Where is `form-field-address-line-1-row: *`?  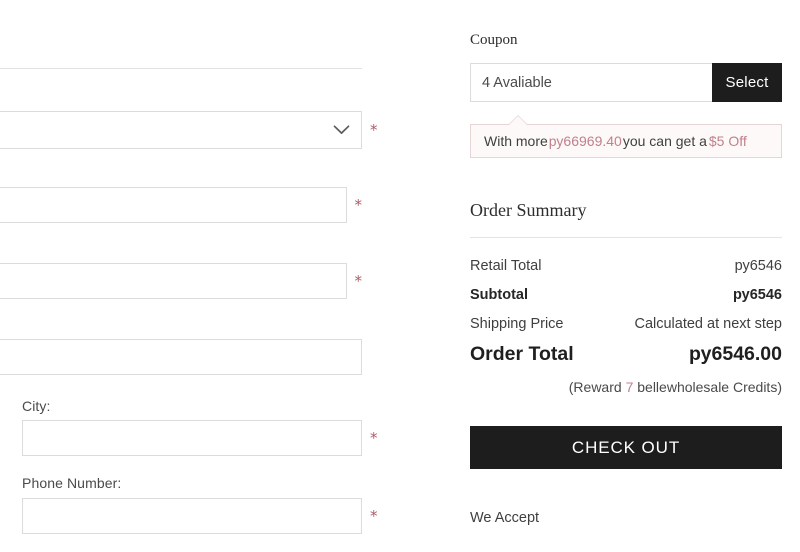 form-field-address-line-1-row: * is located at coordinates (181, 205).